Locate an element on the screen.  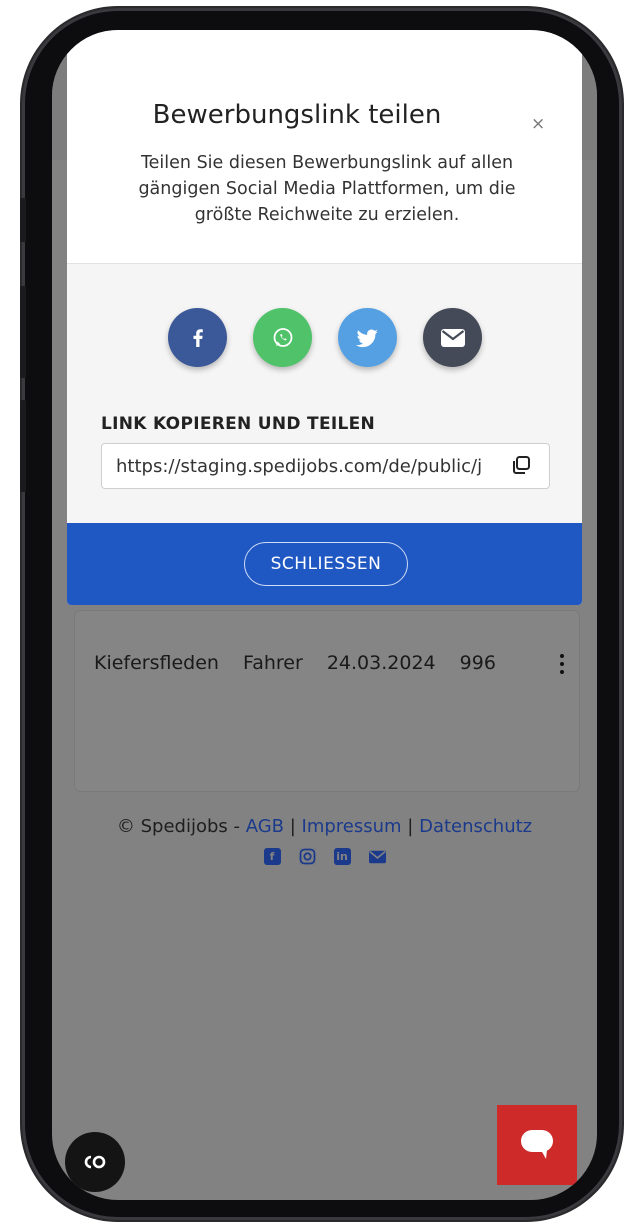
job-row: Kiefersfleden Fahrer 24.03.2024 996 is located at coordinates (304, 663).